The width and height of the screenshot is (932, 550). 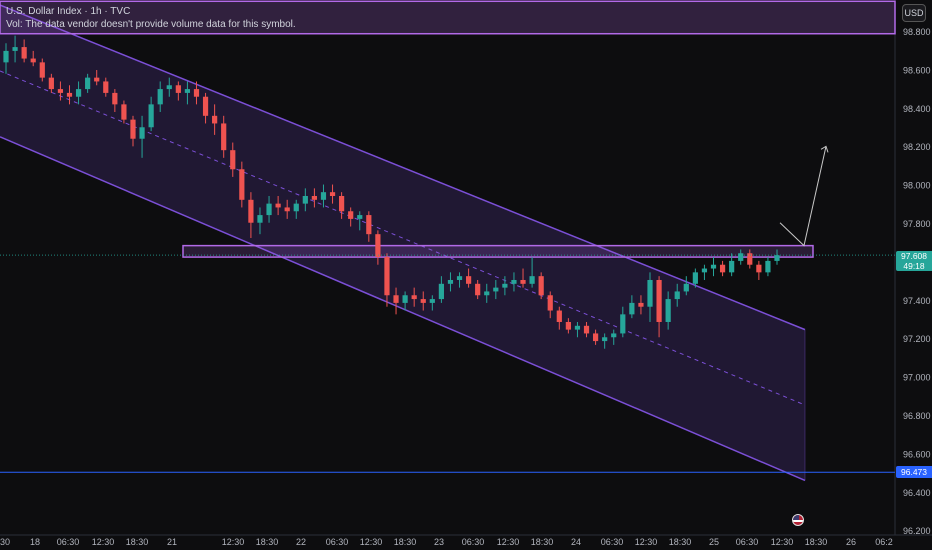 I want to click on price-tick-label: 98.800, so click(x=917, y=32).